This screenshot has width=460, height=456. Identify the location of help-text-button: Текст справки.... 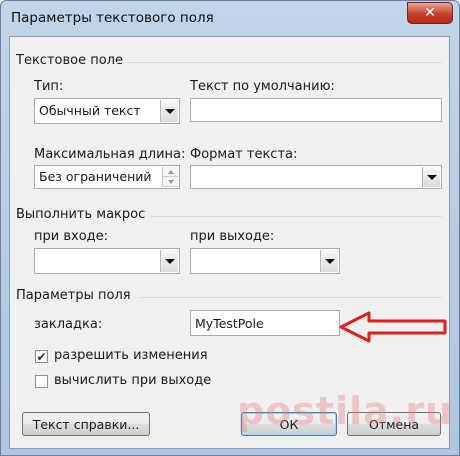
(86, 424).